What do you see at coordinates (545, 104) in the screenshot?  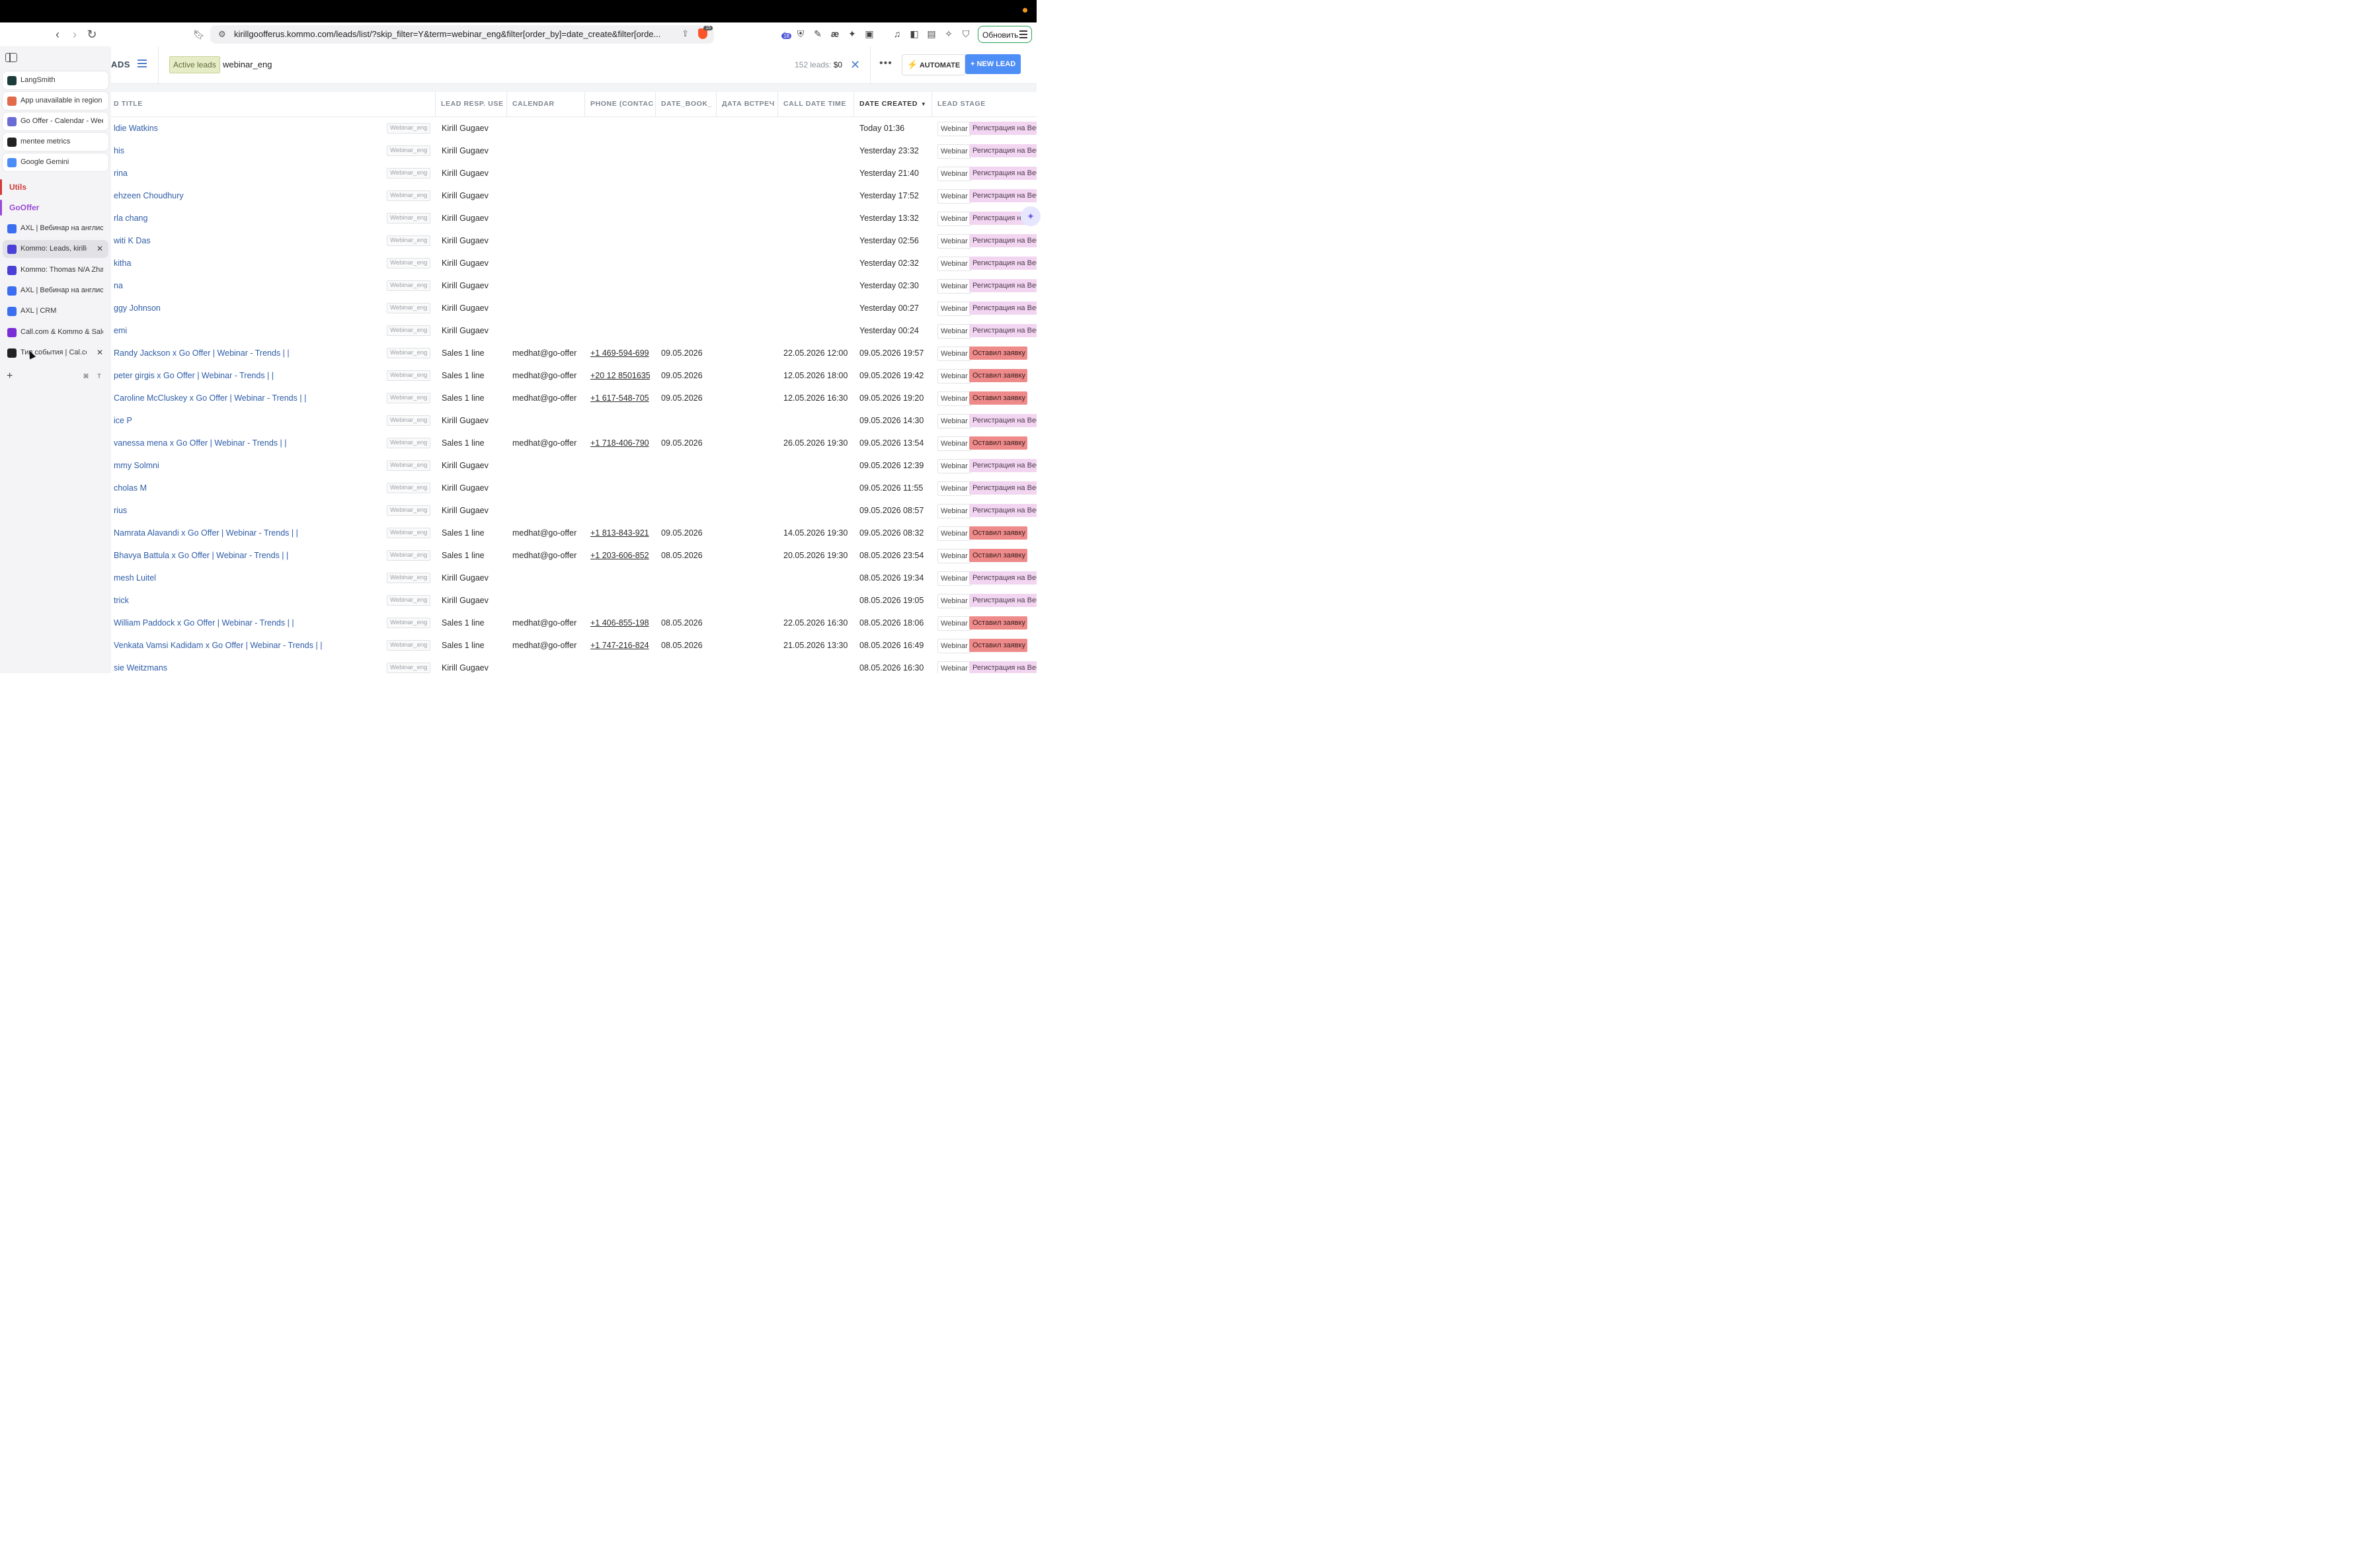 I see `column-calendar: CALENDAR` at bounding box center [545, 104].